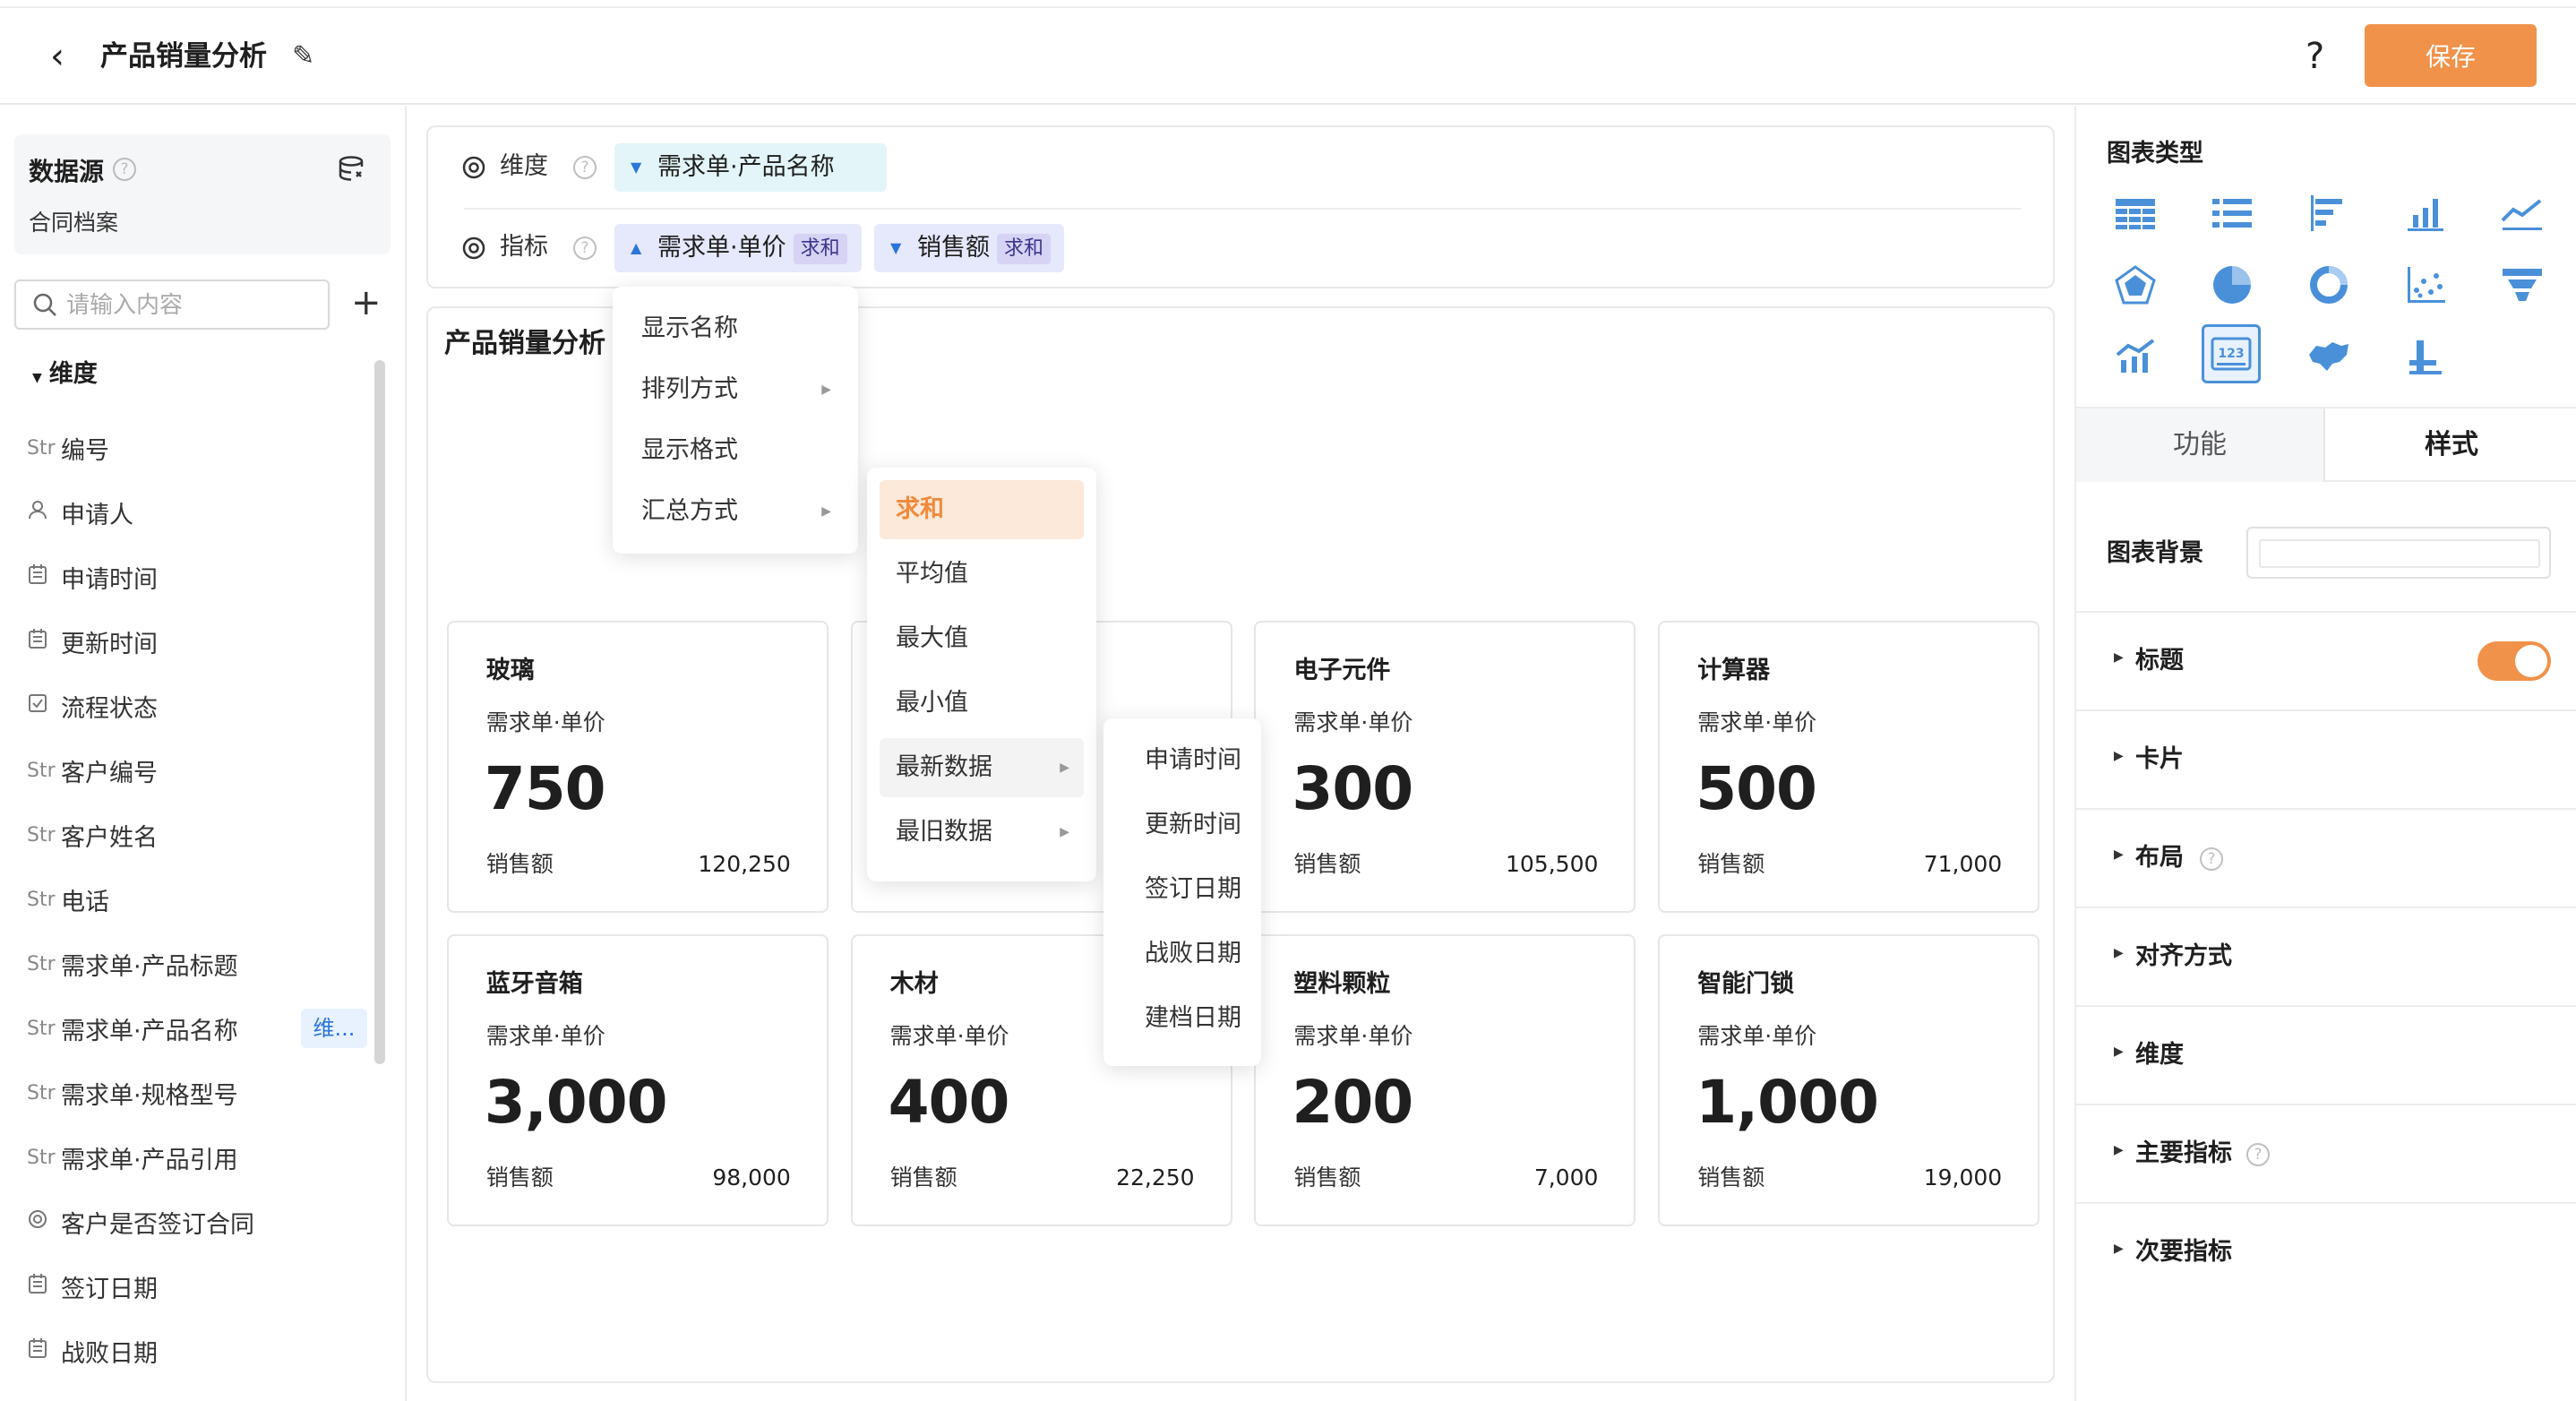 The width and height of the screenshot is (2576, 1401). What do you see at coordinates (2315, 56) in the screenshot?
I see `help-icon: ?` at bounding box center [2315, 56].